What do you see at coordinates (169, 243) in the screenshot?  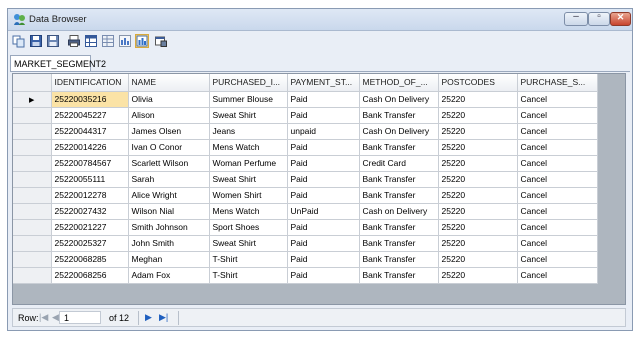 I see `table-cell: John Smith` at bounding box center [169, 243].